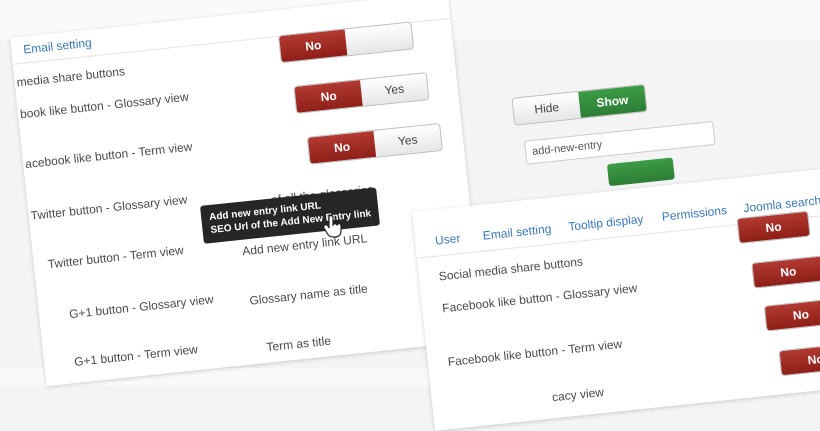 The height and width of the screenshot is (431, 820). I want to click on toggle-2-no: No, so click(328, 96).